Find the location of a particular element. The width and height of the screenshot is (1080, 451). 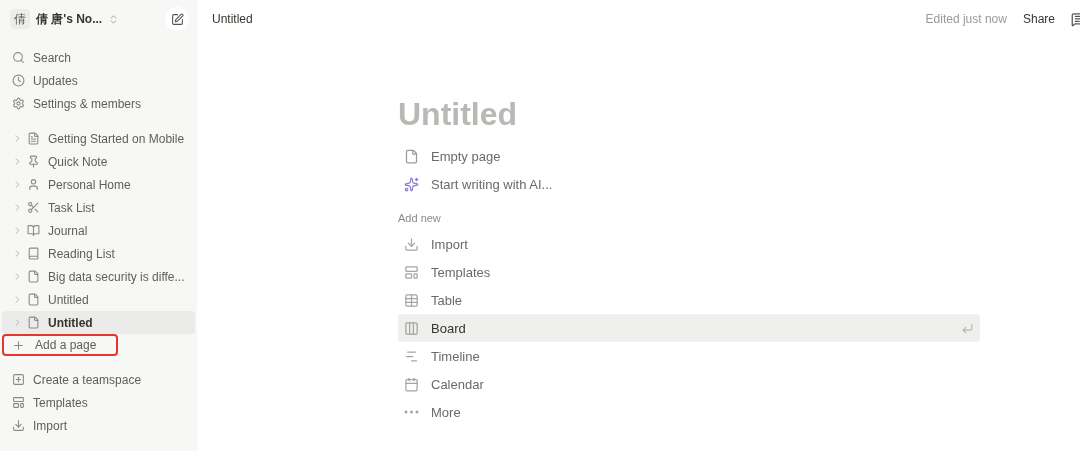

expand-icon is located at coordinates (17, 253).